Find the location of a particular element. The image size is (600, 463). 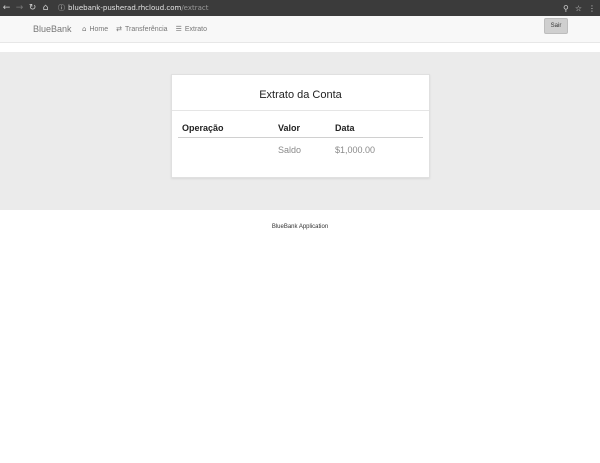

star-icon: ☆ is located at coordinates (578, 8).